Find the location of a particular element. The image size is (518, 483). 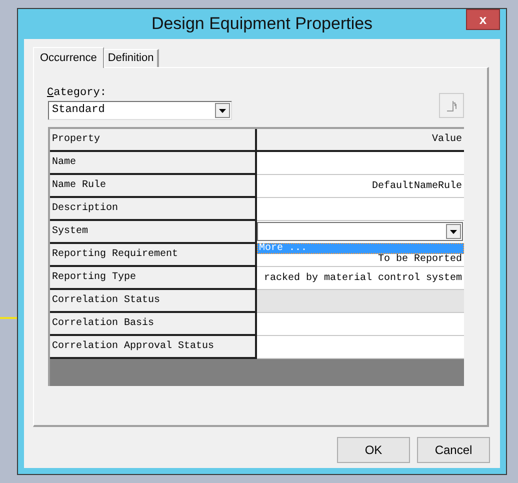

dialog-button: Cancel is located at coordinates (453, 450).